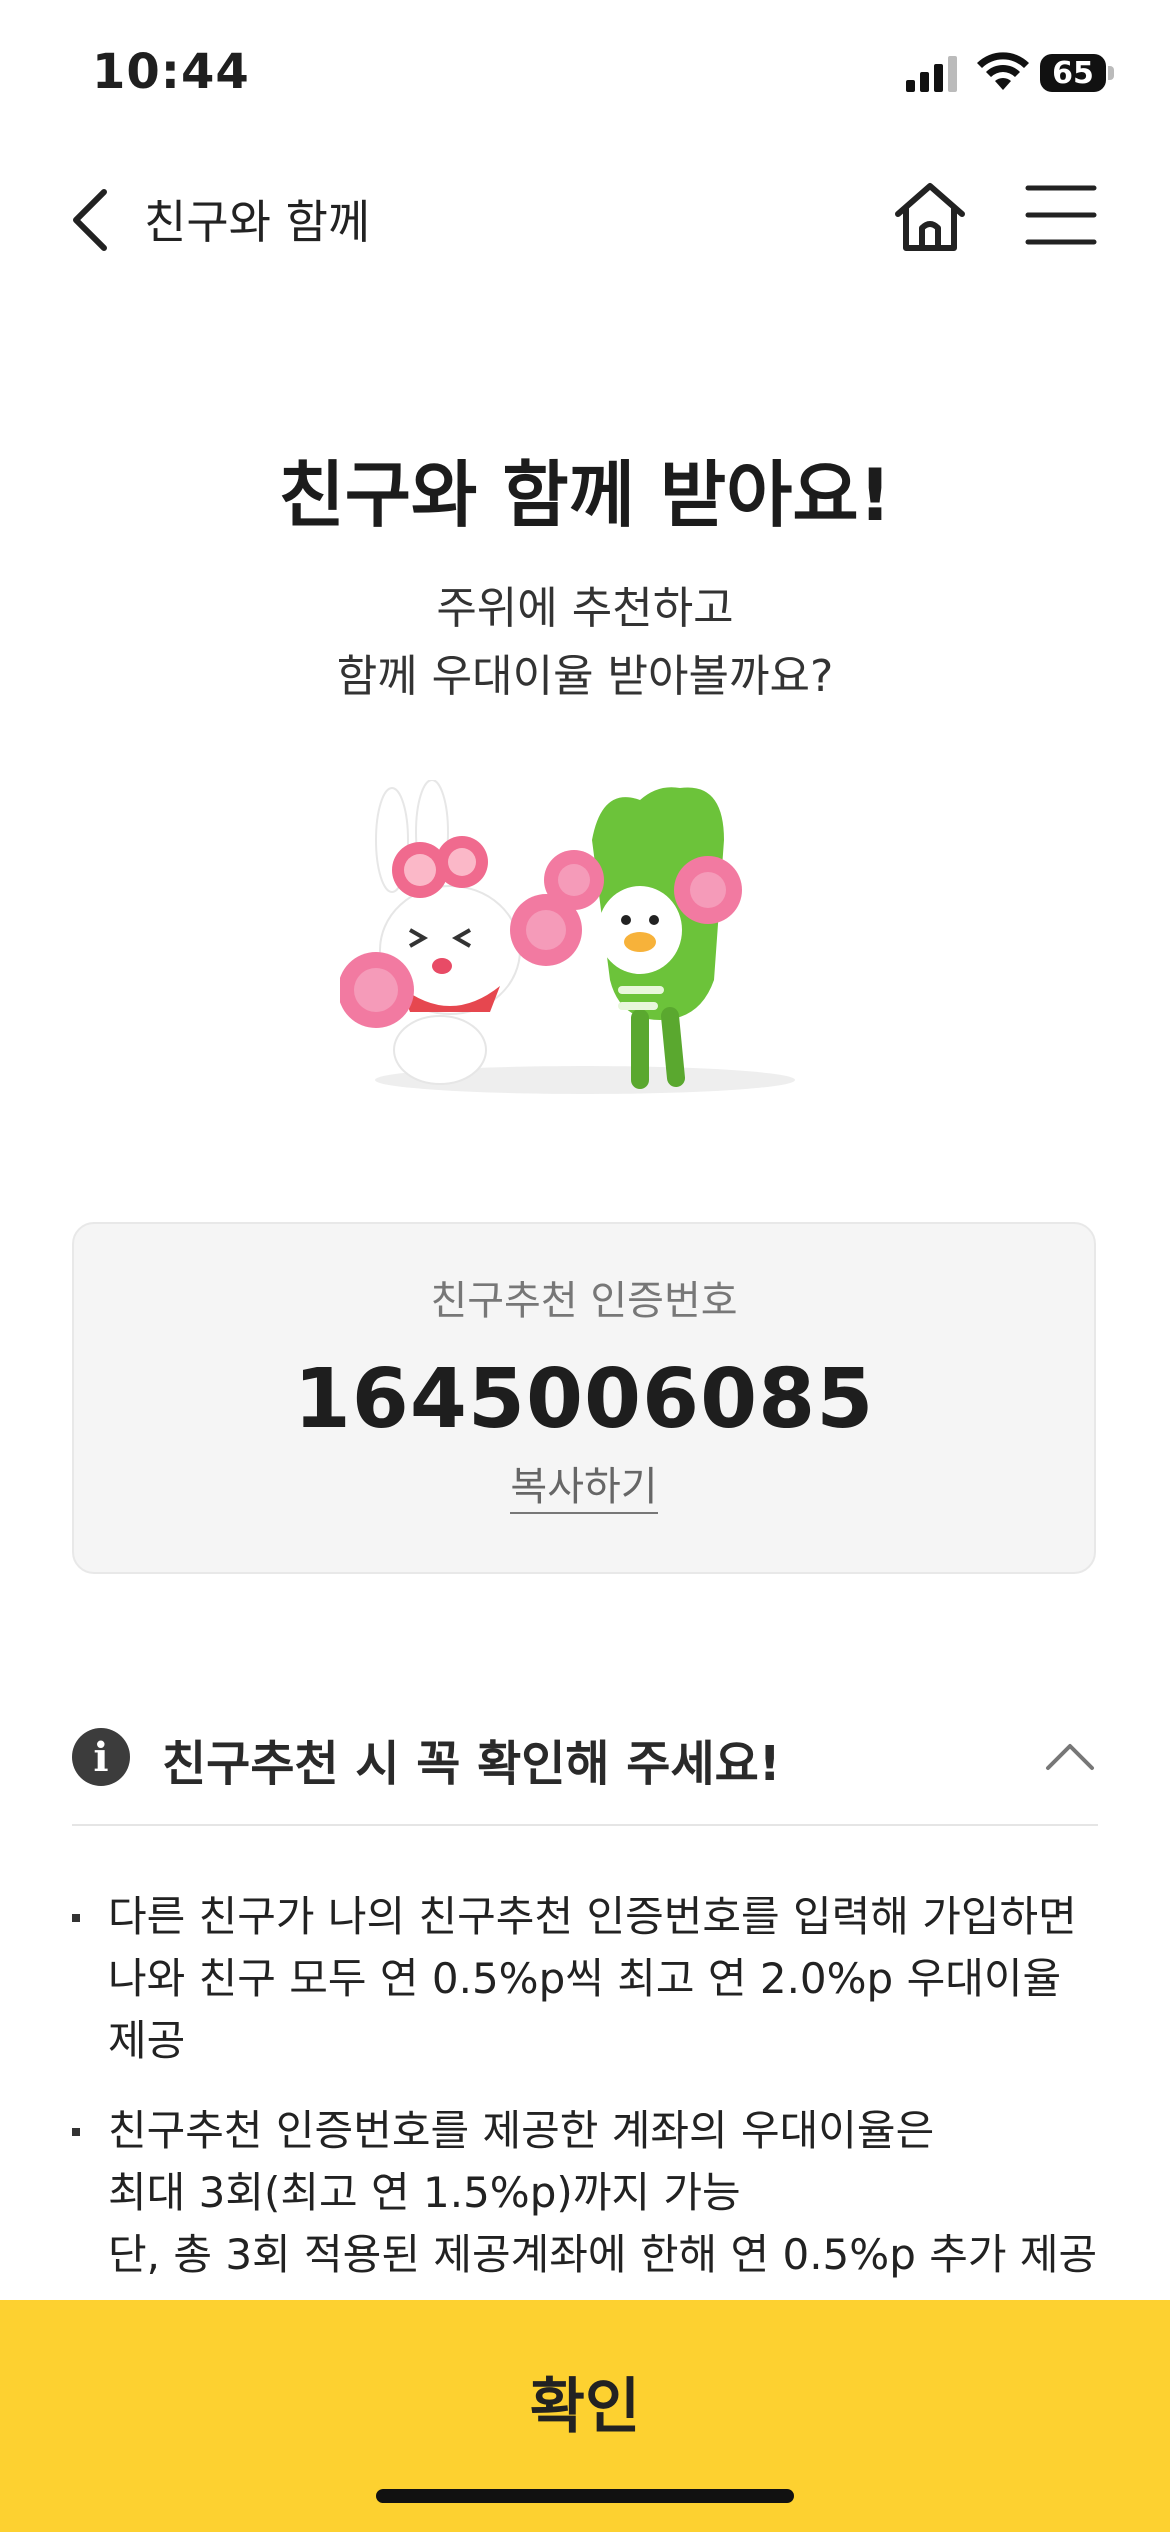 Image resolution: width=1170 pixels, height=2532 pixels. I want to click on status-time: 10:44, so click(171, 72).